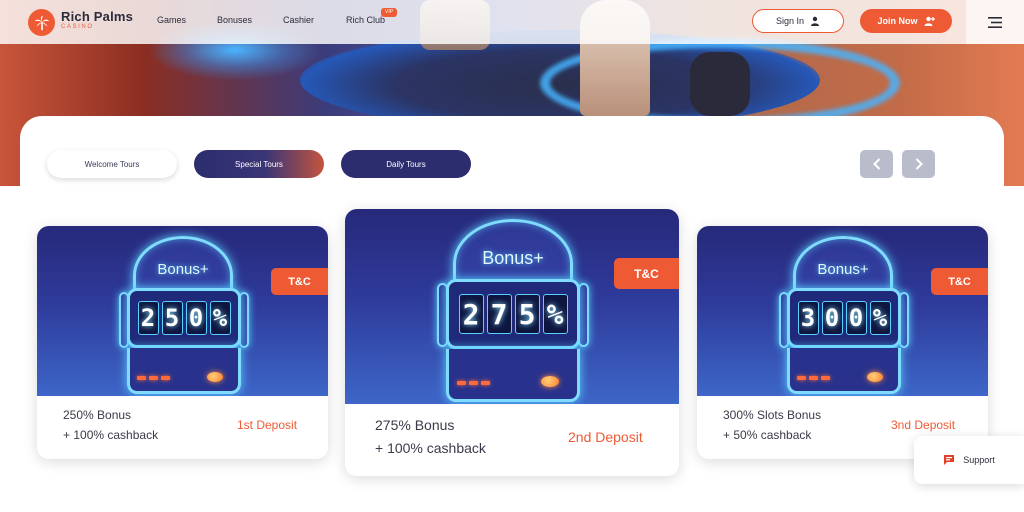  I want to click on slot-machine-illustration: Bonus+ 2 7 5 %, so click(513, 311).